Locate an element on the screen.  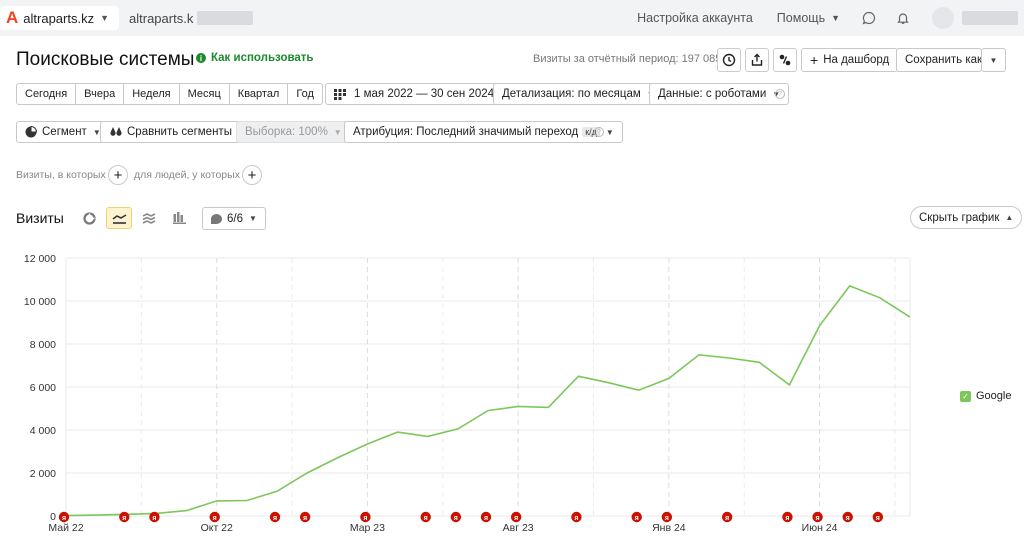
x-tick-label: Авг 23 is located at coordinates (518, 528).